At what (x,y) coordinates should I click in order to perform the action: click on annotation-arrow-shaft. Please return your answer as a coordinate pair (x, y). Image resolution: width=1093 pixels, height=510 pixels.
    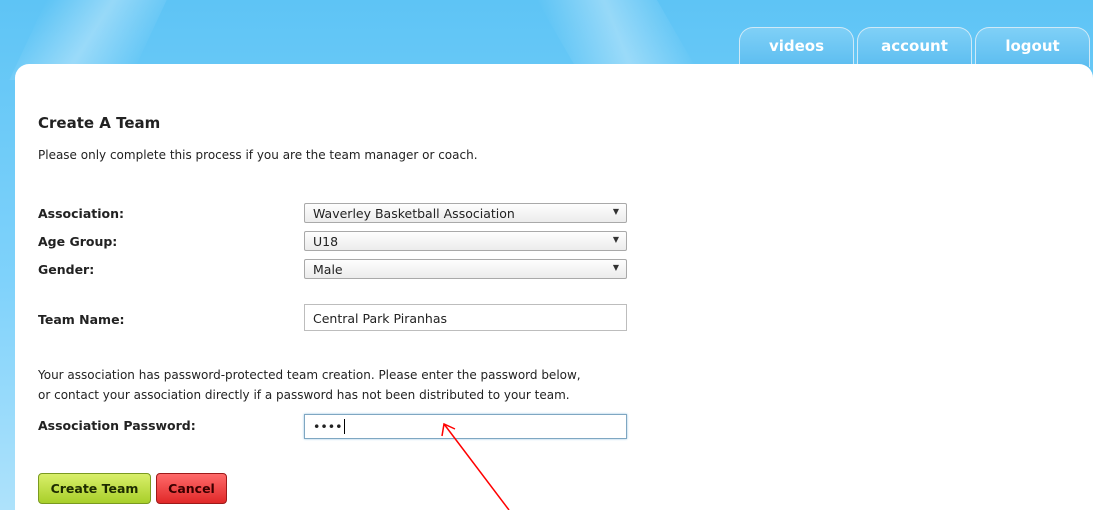
    Looking at the image, I should click on (476, 466).